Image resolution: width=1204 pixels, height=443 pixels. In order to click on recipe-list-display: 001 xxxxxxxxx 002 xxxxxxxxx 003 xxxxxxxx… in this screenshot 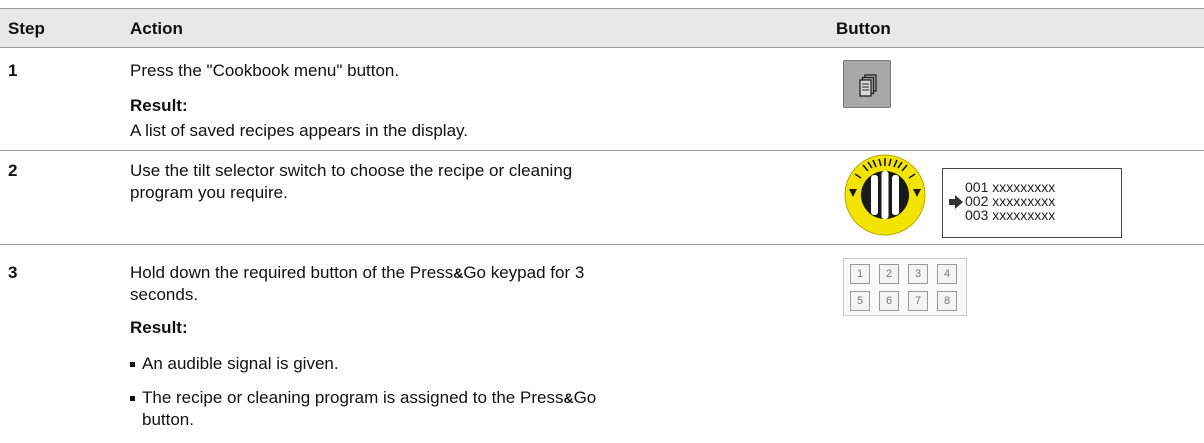, I will do `click(1032, 203)`.